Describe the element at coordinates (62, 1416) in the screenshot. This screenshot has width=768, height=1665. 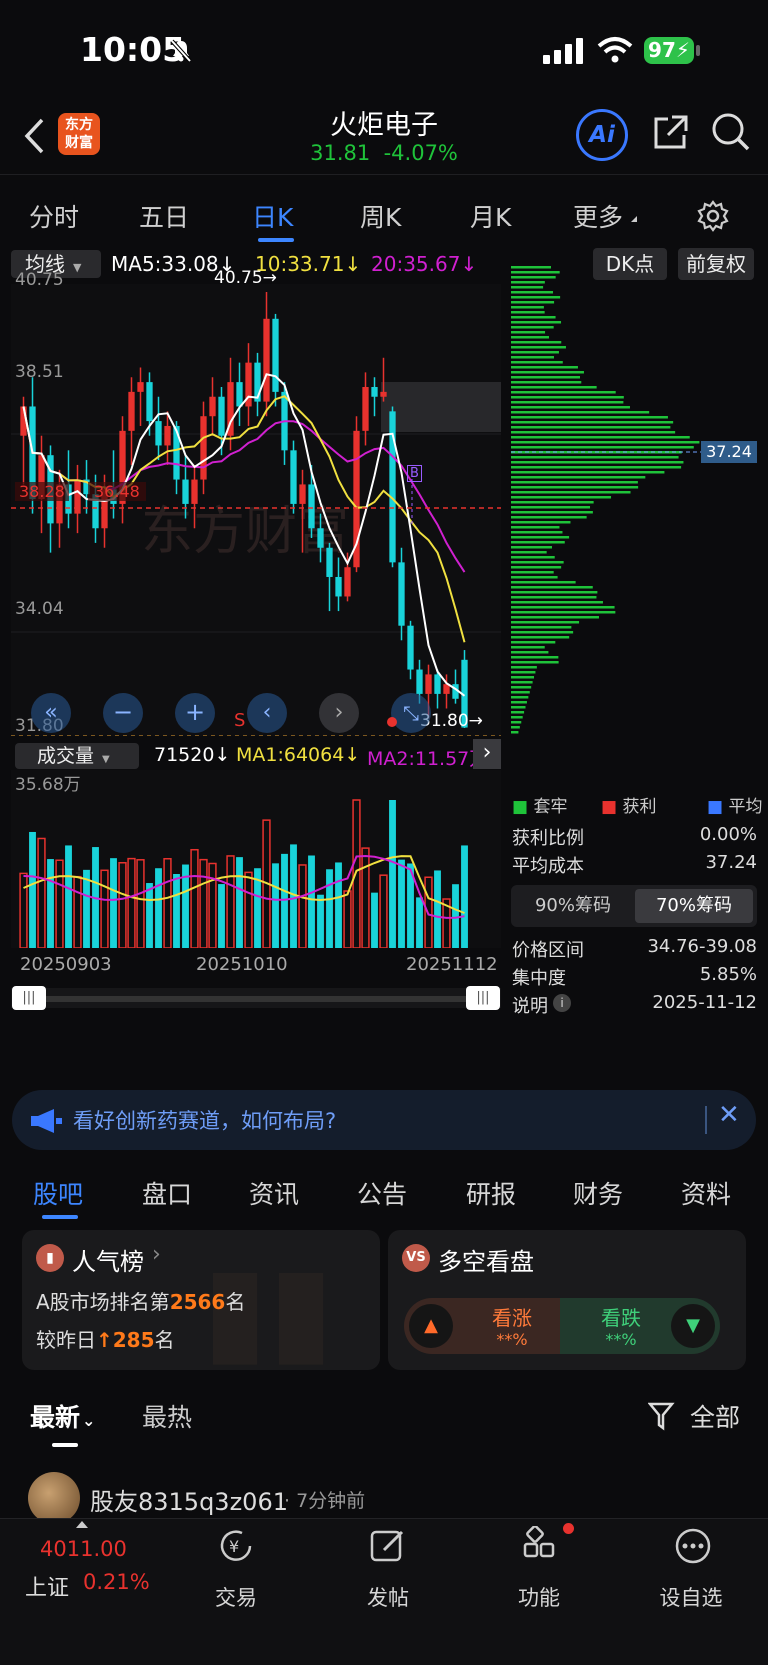
I see `feed-tab-latest: 最新 ⌄` at that location.